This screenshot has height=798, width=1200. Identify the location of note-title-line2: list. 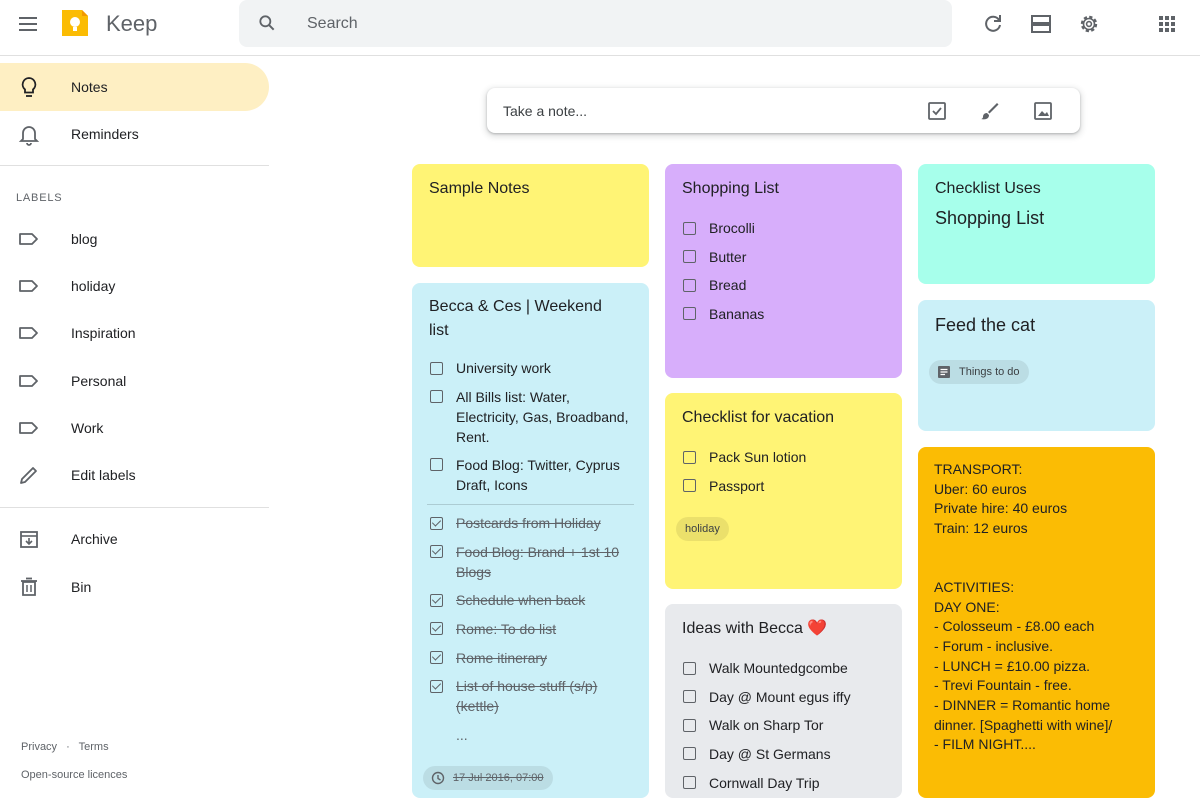
(439, 330).